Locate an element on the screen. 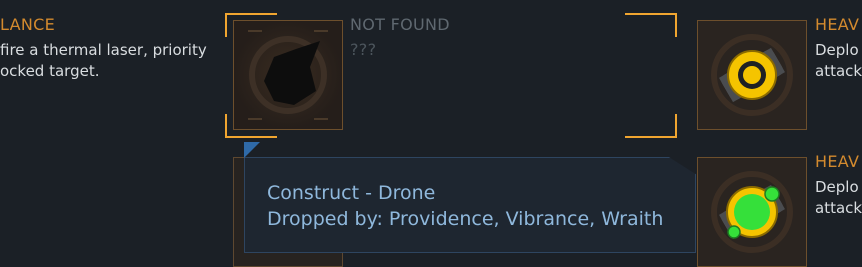 The height and width of the screenshot is (267, 862). item-desc-left-1: fire a thermal laser, priority is located at coordinates (103, 50).